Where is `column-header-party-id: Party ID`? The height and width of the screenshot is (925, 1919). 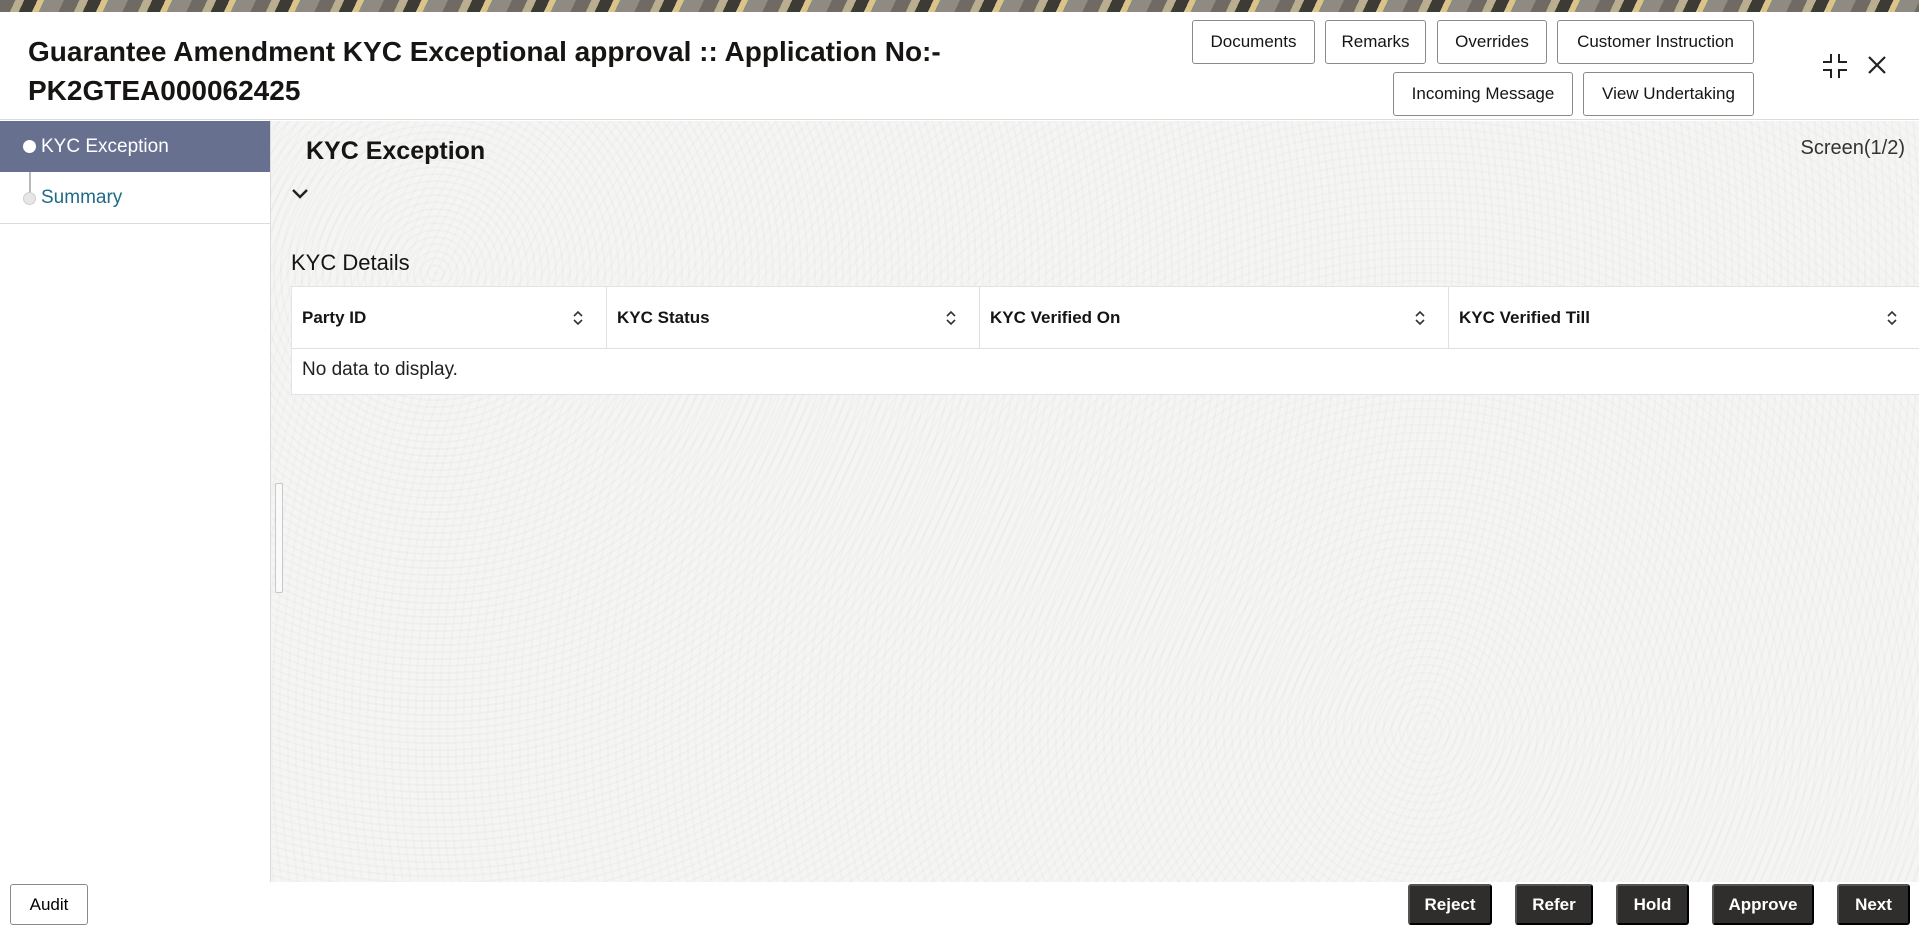 column-header-party-id: Party ID is located at coordinates (449, 318).